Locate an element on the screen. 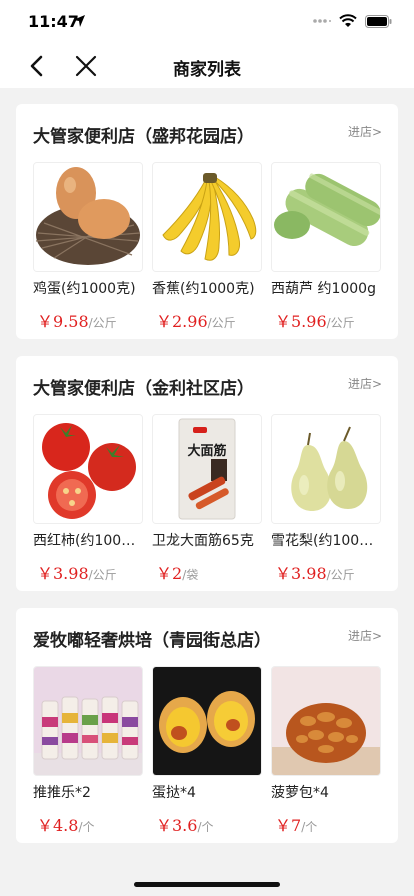 This screenshot has width=414, height=896. product-name: 卫龙大面筋65克 is located at coordinates (203, 541).